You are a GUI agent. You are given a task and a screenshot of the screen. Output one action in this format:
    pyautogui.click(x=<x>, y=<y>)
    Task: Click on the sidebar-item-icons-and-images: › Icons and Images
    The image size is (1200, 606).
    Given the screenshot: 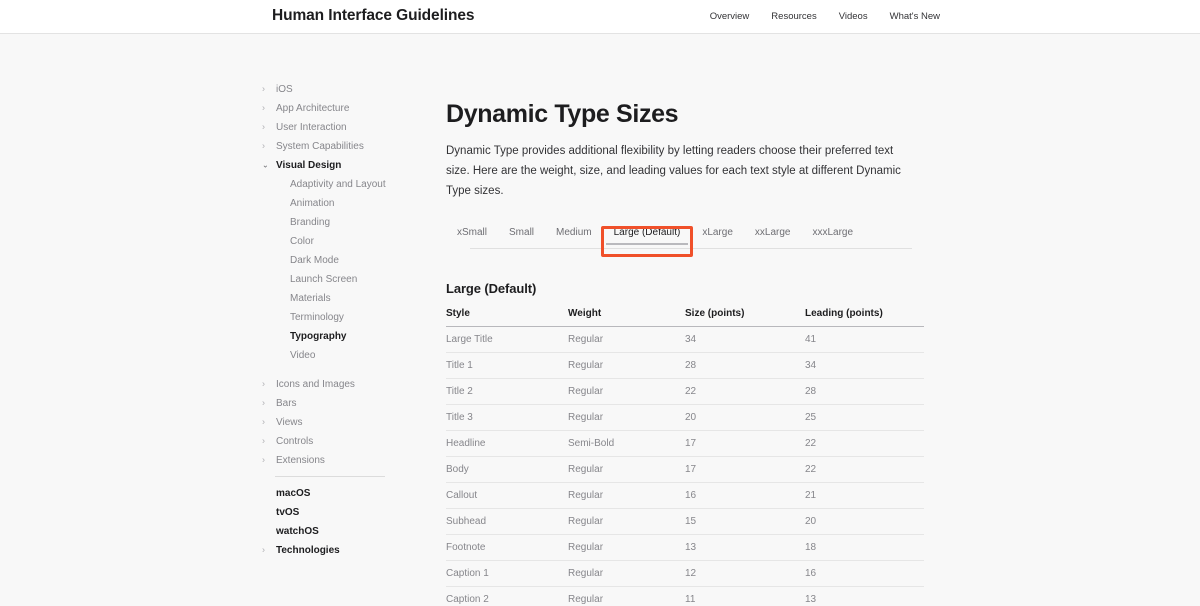 What is the action you would take?
    pyautogui.click(x=352, y=384)
    